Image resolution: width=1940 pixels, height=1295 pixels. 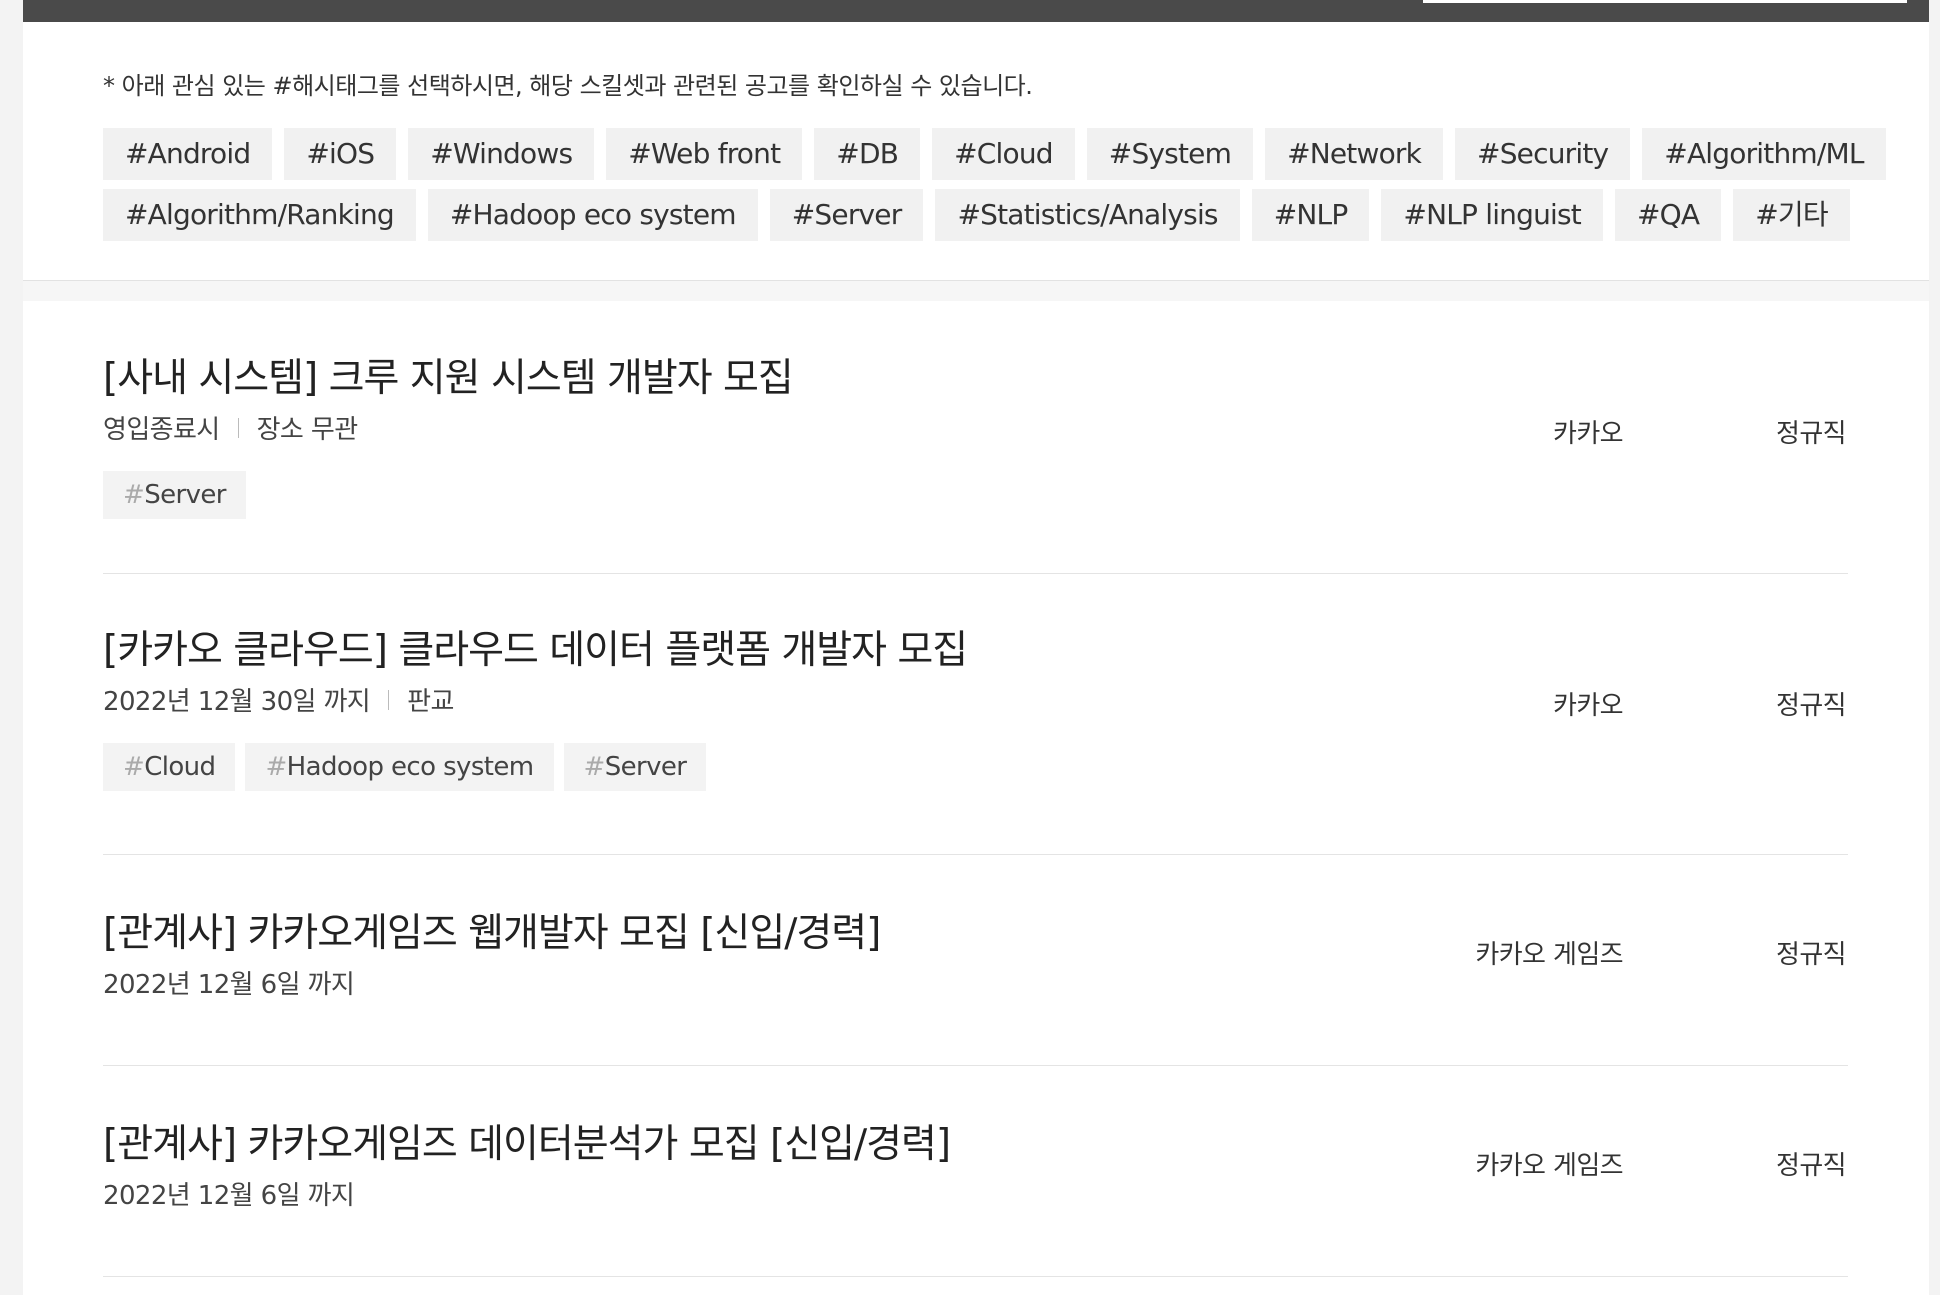 What do you see at coordinates (492, 930) in the screenshot?
I see `job-title: [관계사] 카카오게임즈 웹개발자 모집 [신입/경력]` at bounding box center [492, 930].